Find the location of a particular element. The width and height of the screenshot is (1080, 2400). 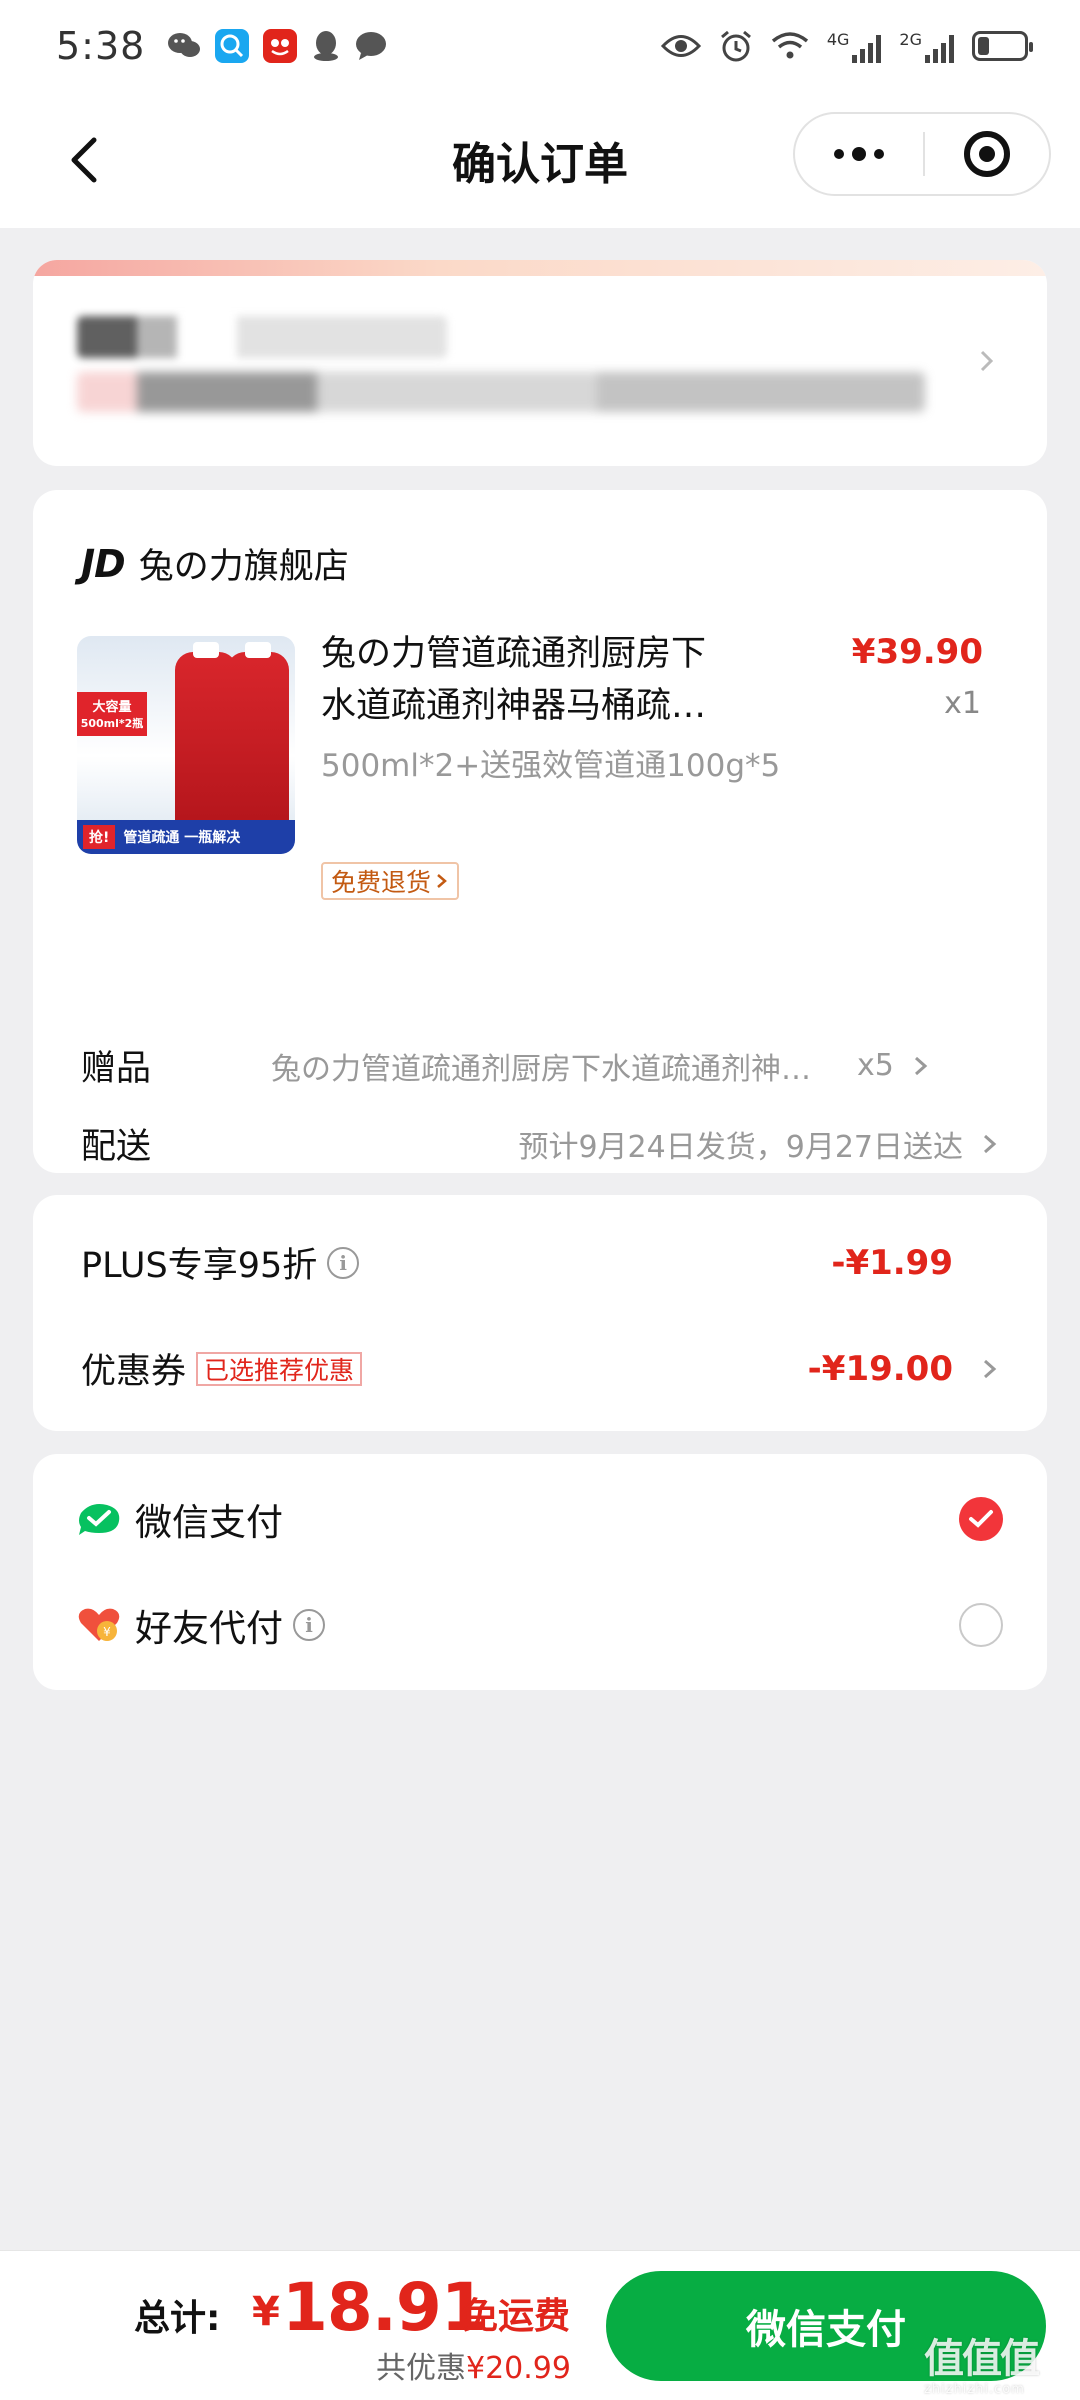

delivery-label: 配送 is located at coordinates (116, 1147).